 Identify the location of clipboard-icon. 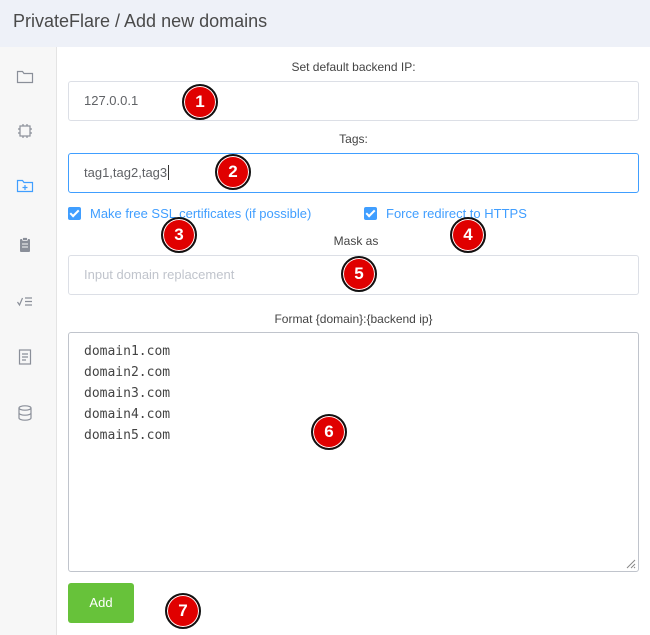
(25, 245).